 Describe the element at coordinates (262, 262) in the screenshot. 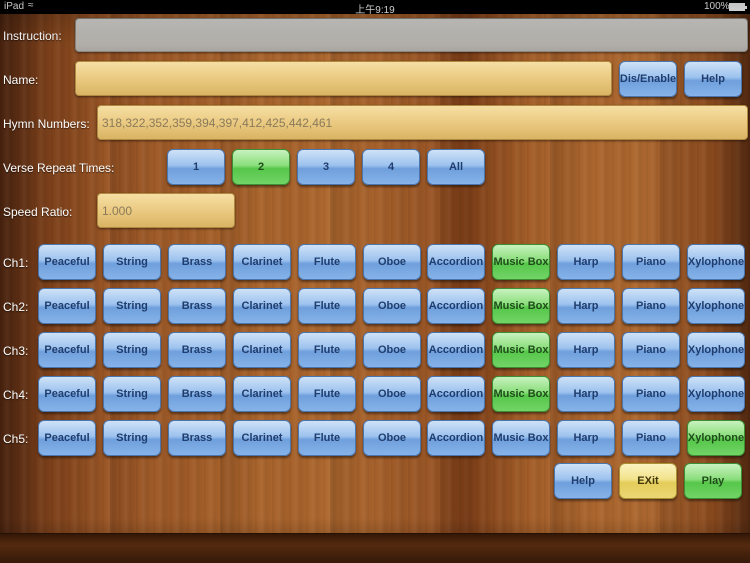

I see `ch1-clarinet-button: Clarinet` at that location.